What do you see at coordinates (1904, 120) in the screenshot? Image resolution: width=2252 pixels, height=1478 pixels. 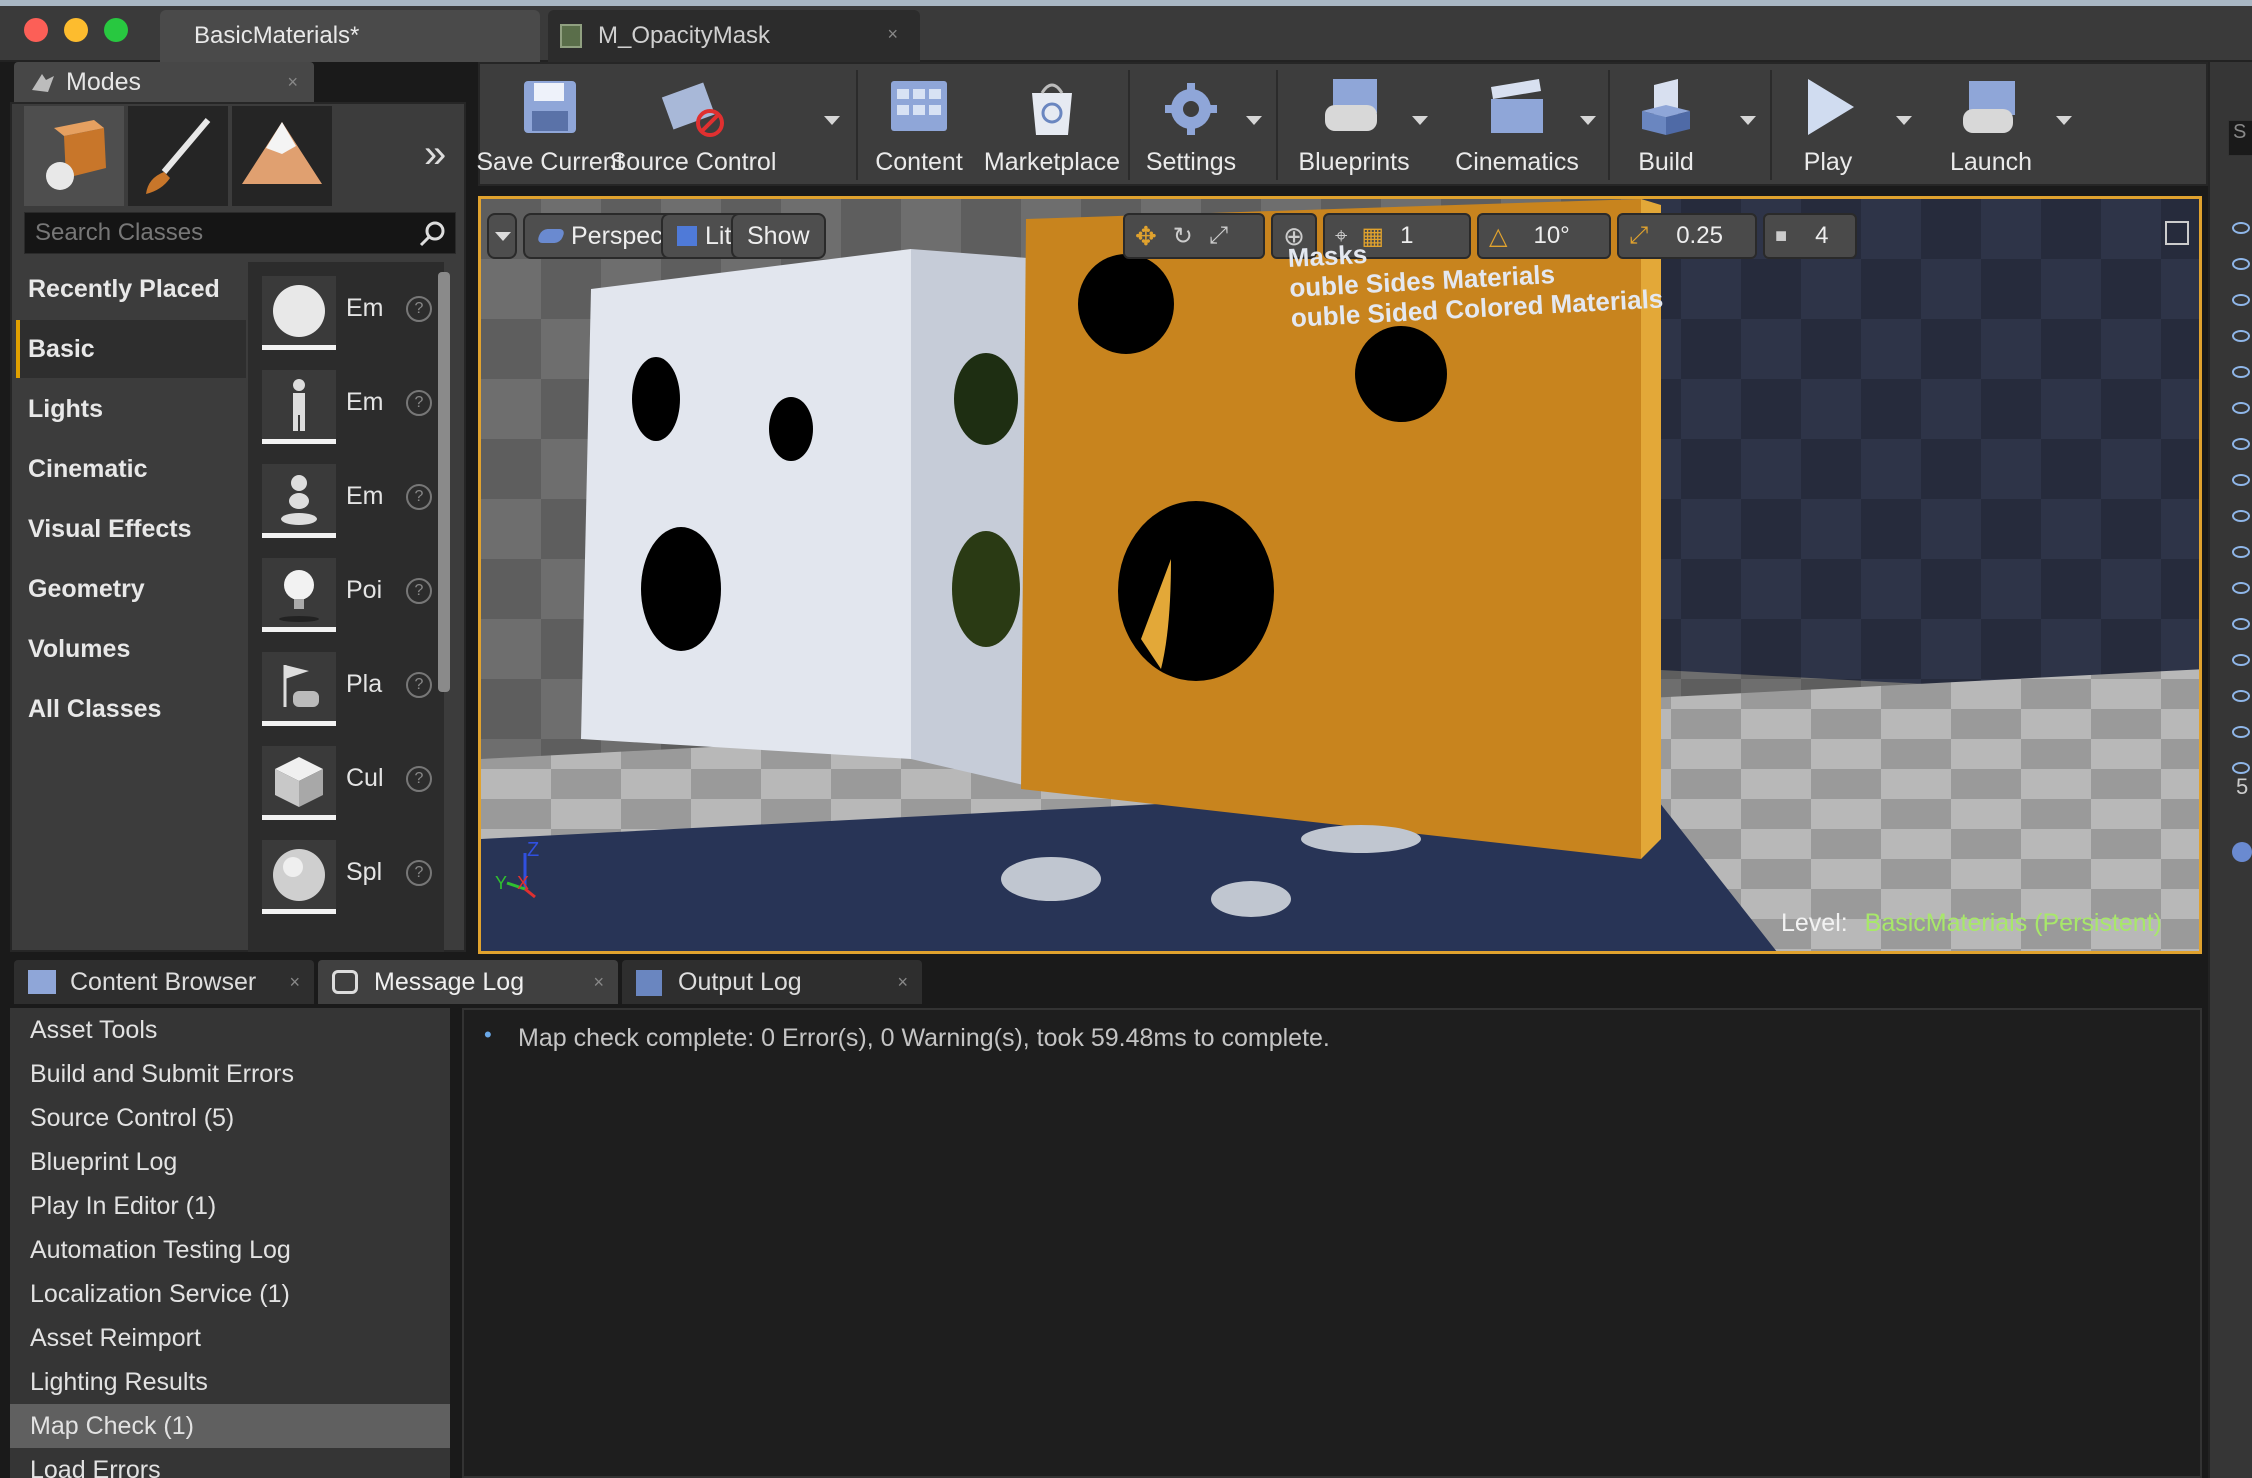 I see `play-dropdown-icon` at bounding box center [1904, 120].